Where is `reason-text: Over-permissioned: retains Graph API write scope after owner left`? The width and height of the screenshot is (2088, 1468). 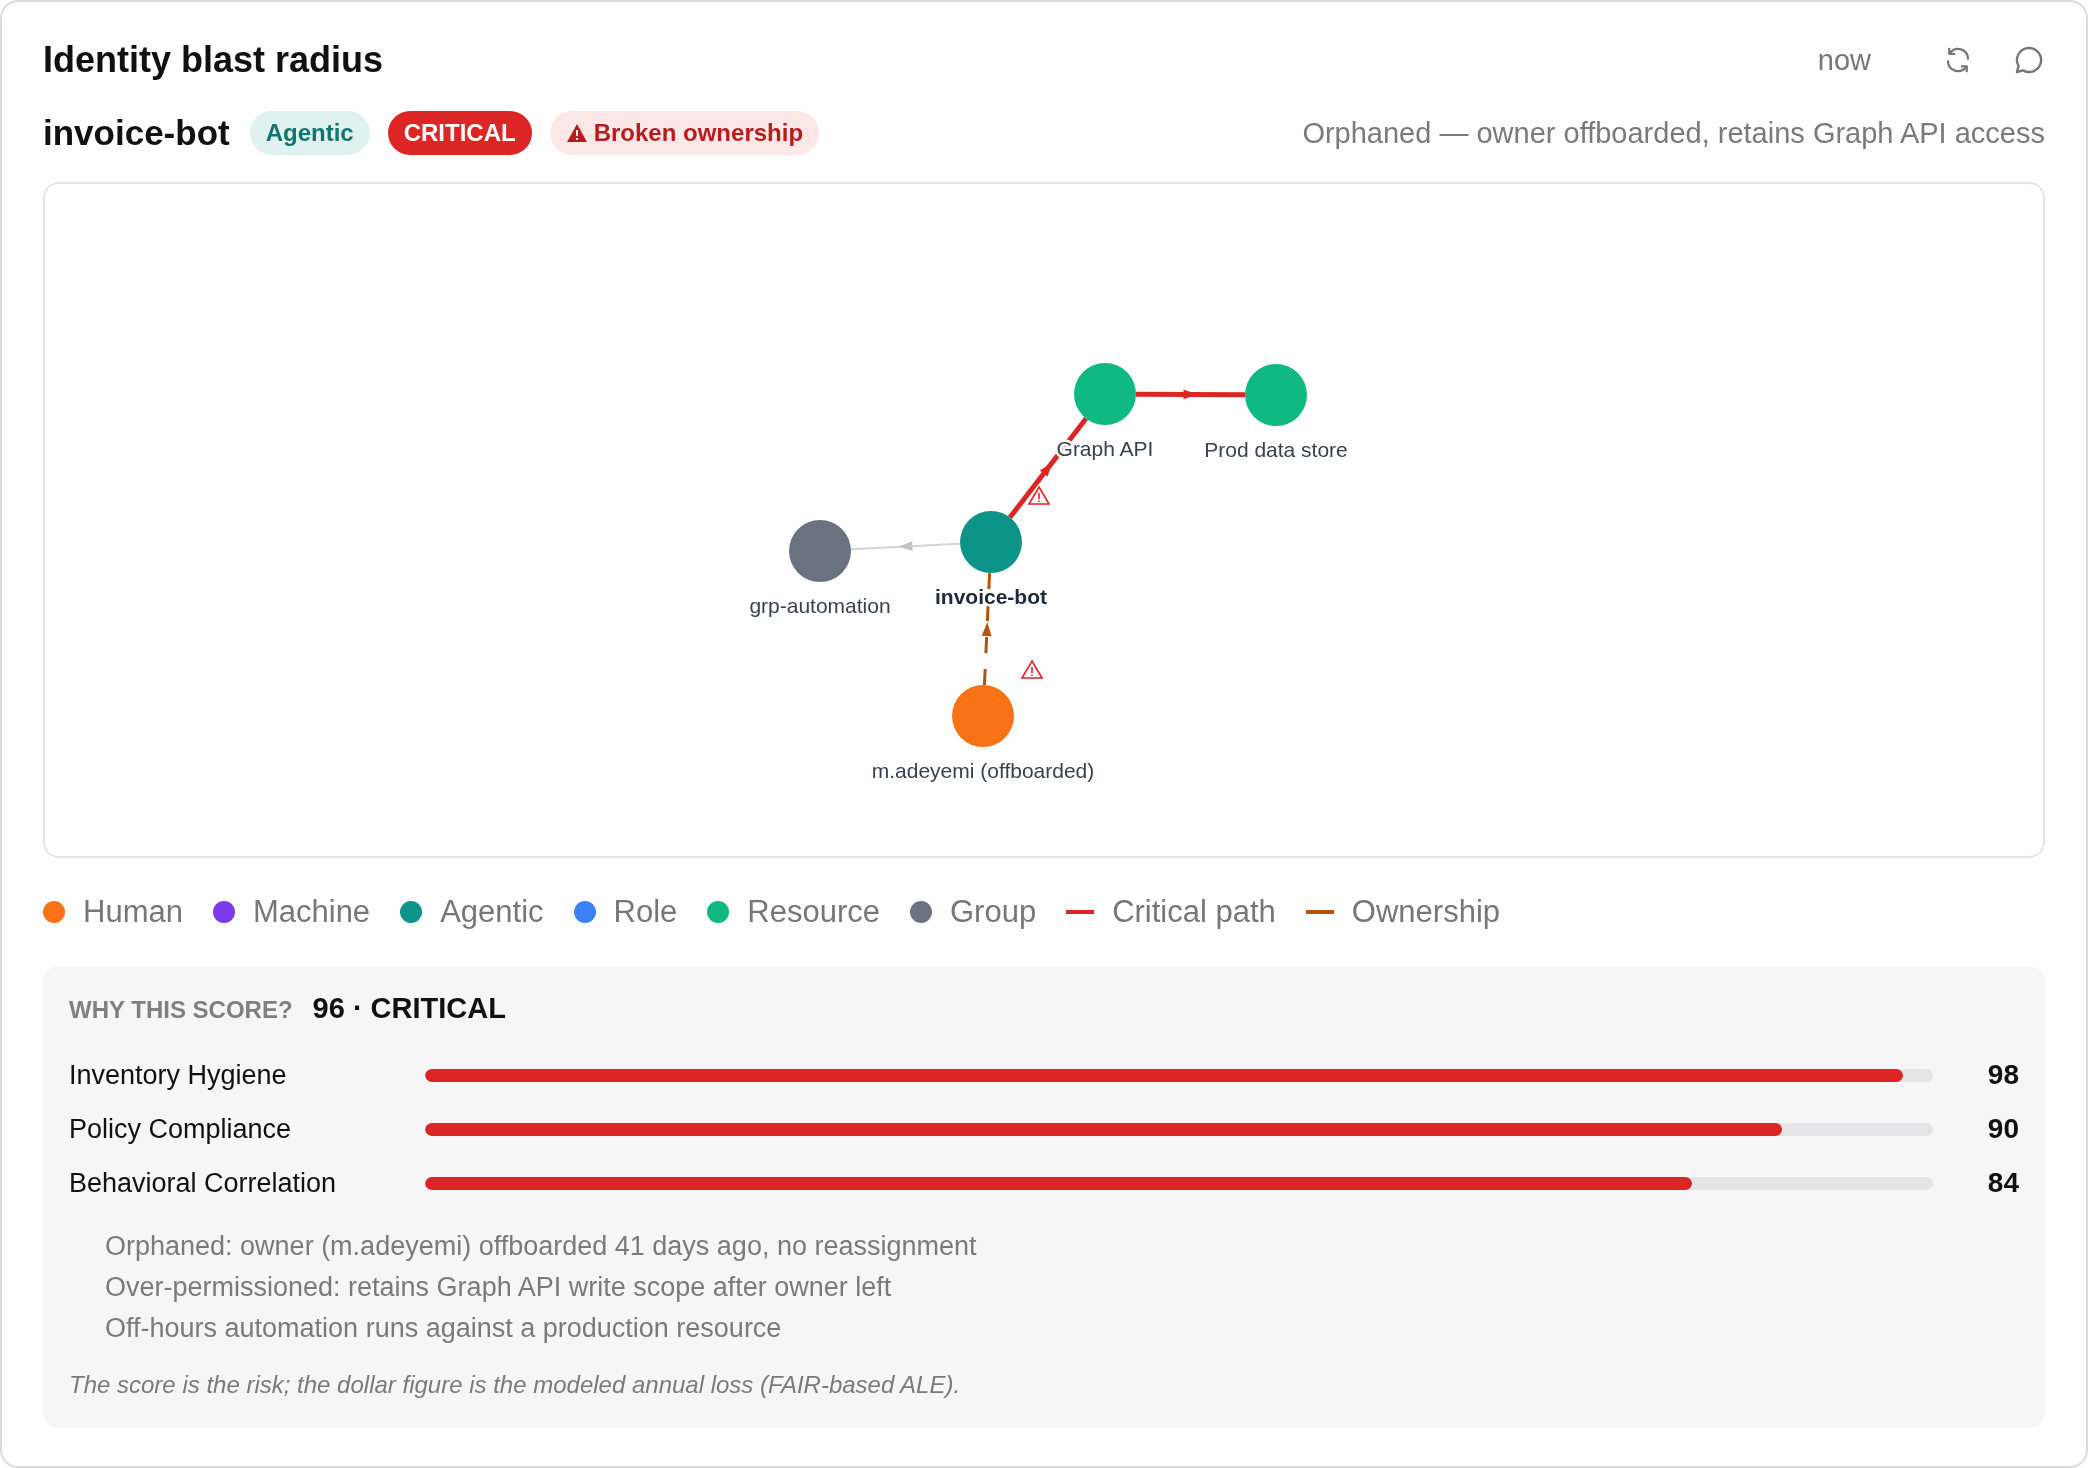 reason-text: Over-permissioned: retains Graph API write scope after owner left is located at coordinates (499, 1287).